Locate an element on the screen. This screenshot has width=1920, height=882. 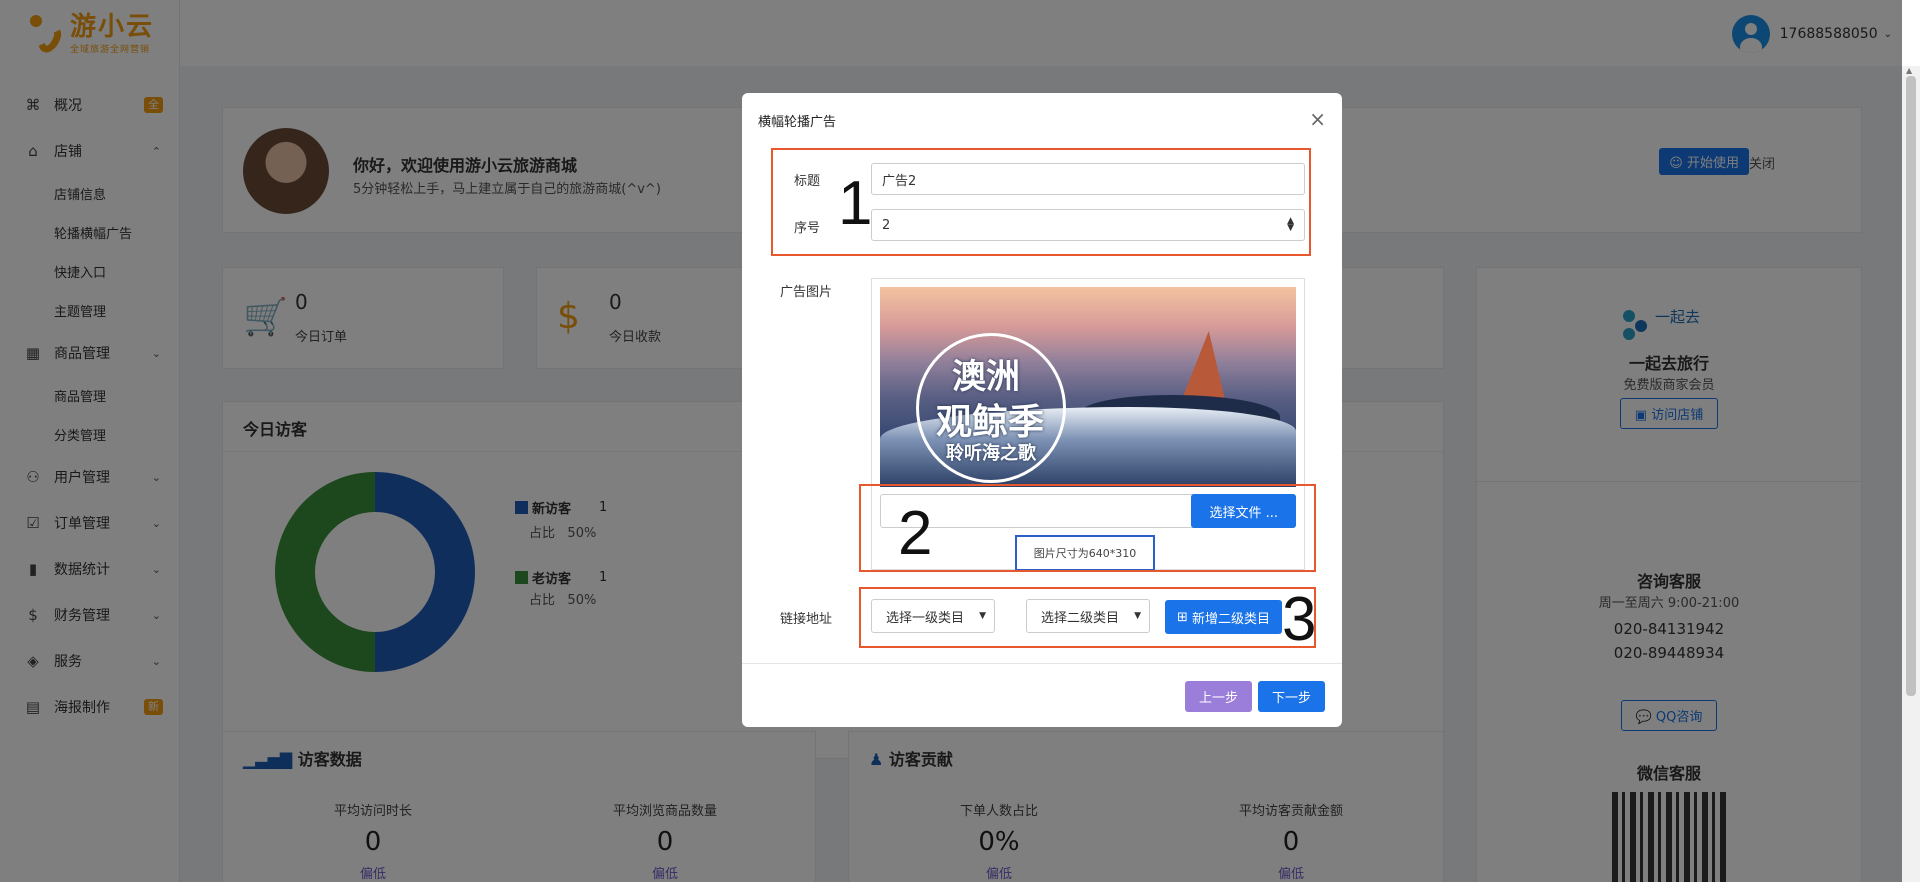
link-label: 链接地址 is located at coordinates (806, 619).